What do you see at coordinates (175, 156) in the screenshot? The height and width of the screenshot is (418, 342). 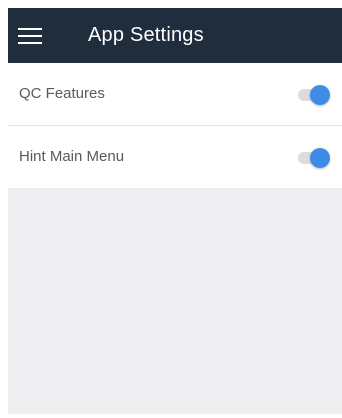 I see `setting-row-hint-main-menu: Hint Main Menu` at bounding box center [175, 156].